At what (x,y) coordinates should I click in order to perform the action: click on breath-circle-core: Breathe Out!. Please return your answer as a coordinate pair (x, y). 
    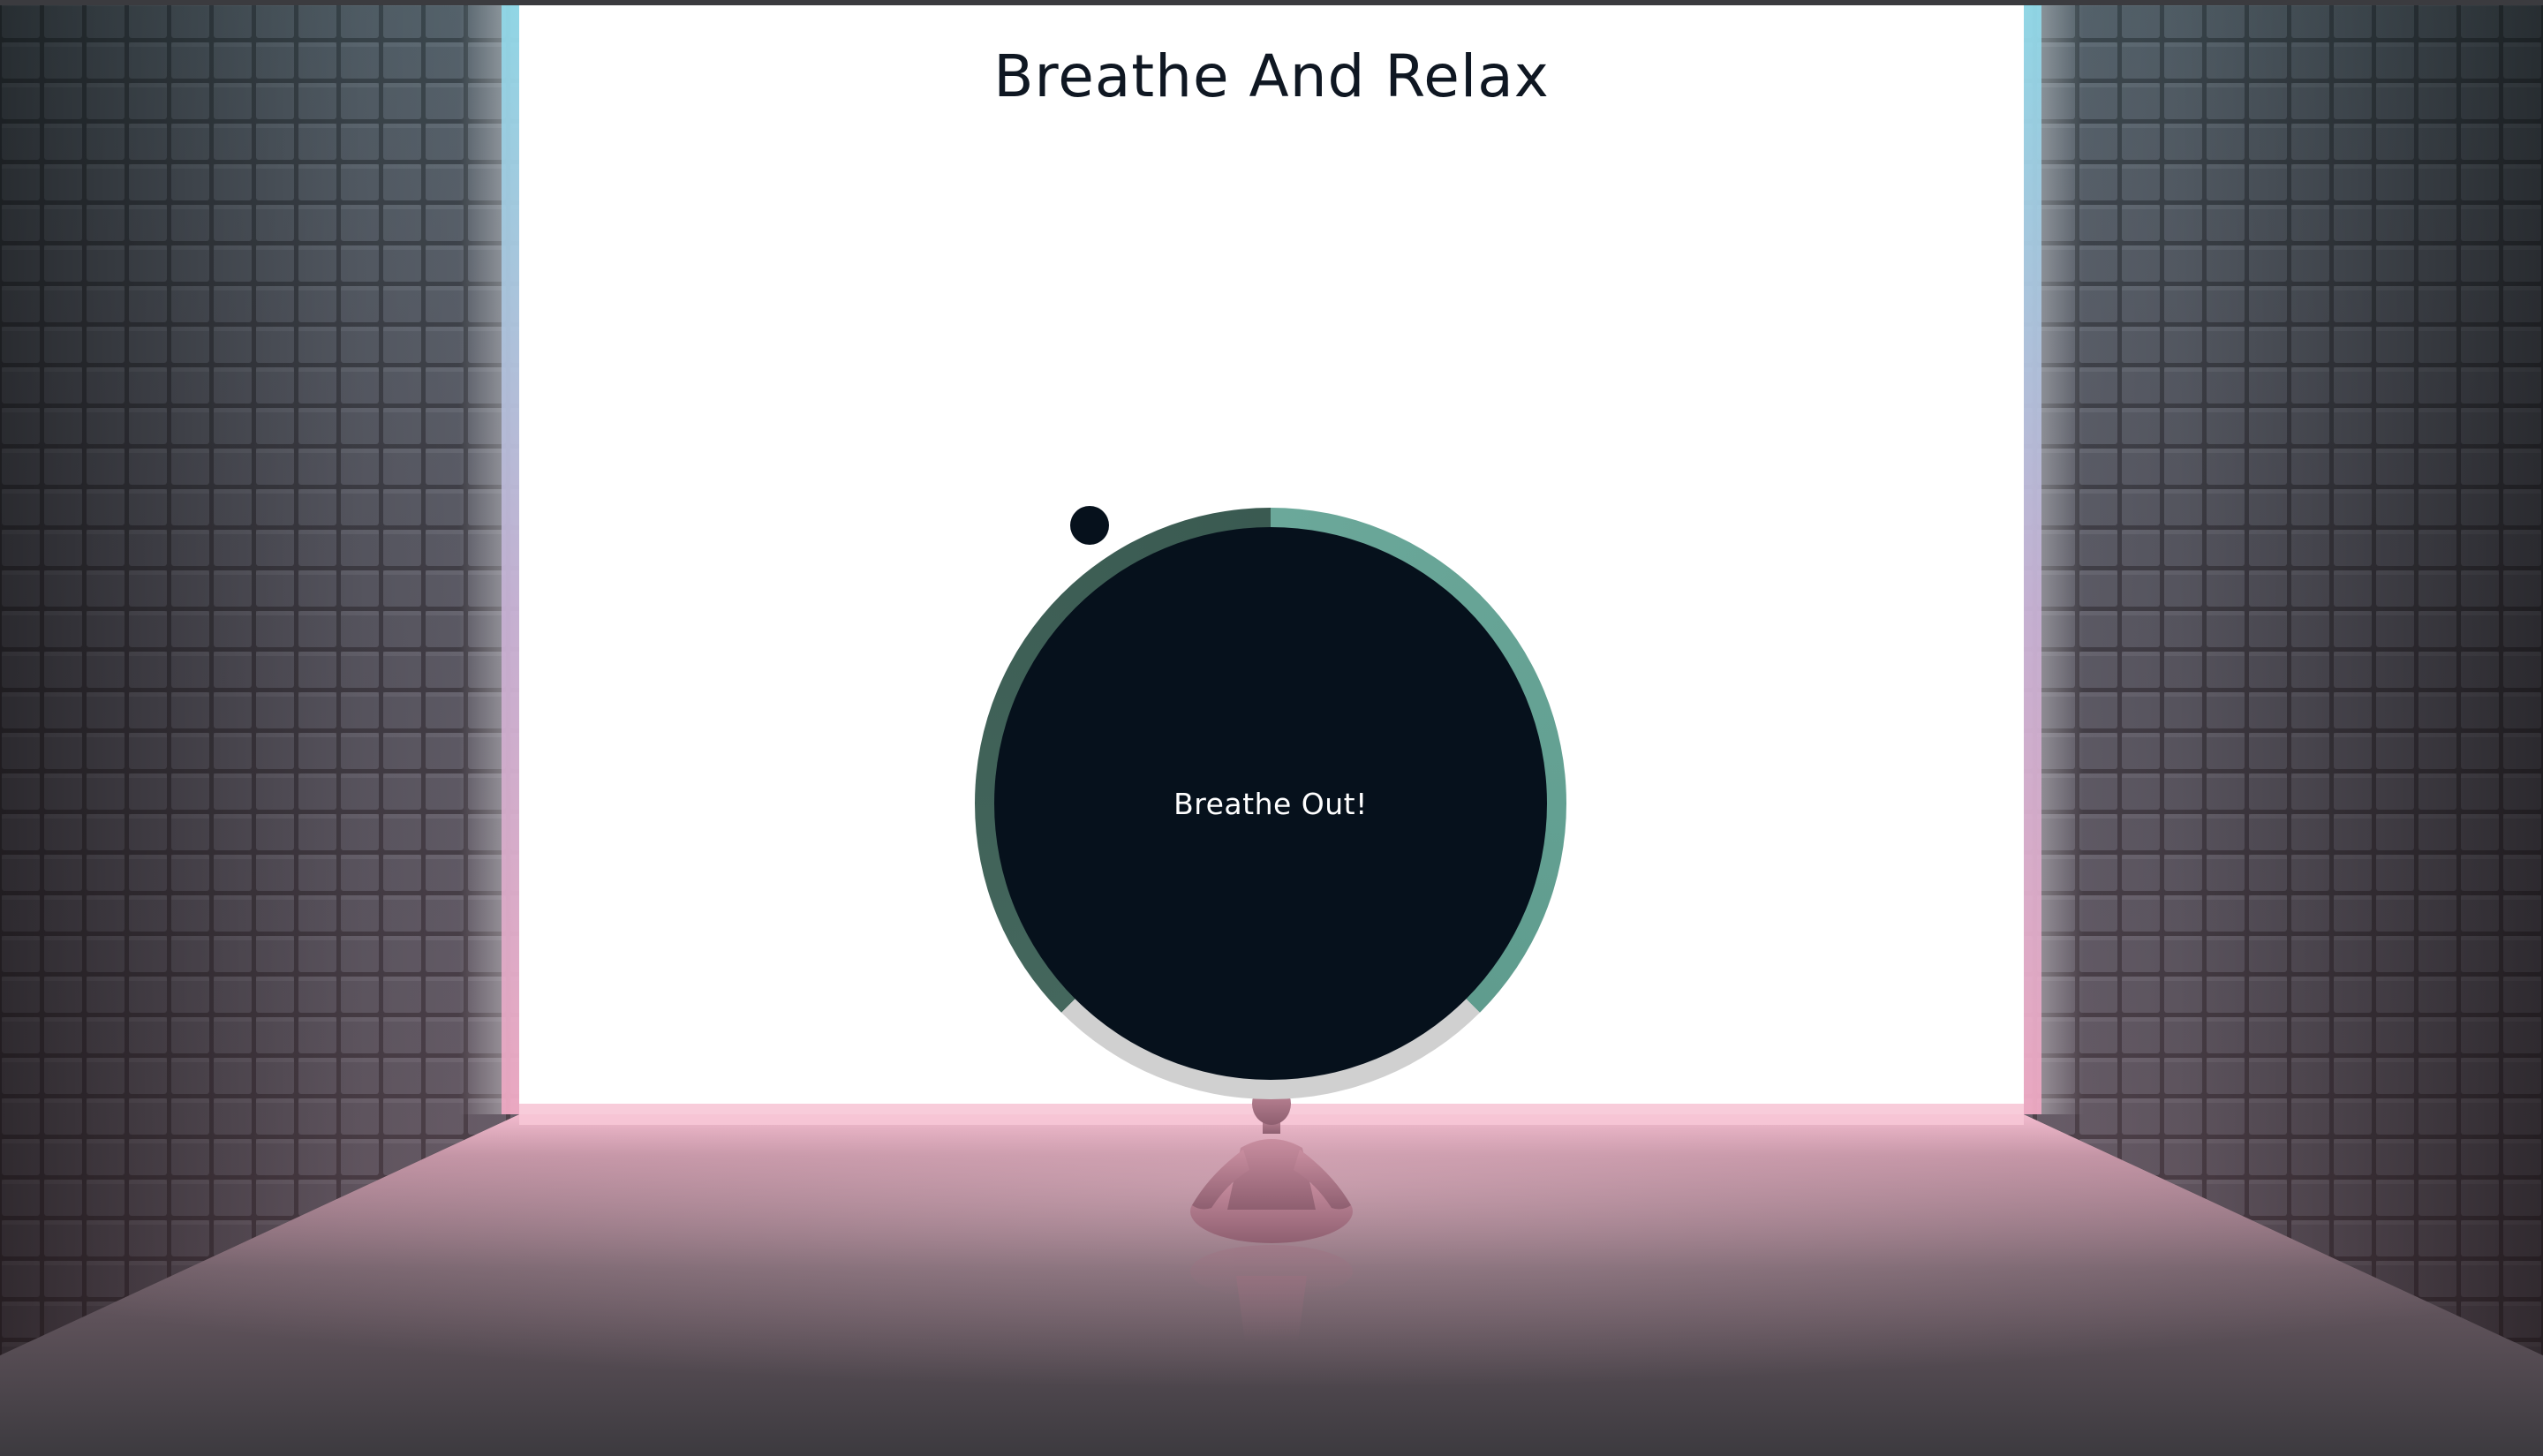
    Looking at the image, I should click on (1270, 803).